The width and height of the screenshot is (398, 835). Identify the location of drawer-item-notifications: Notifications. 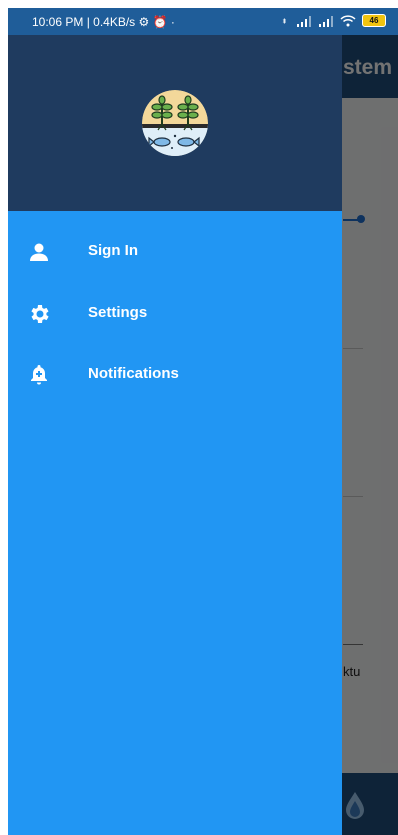
(175, 375).